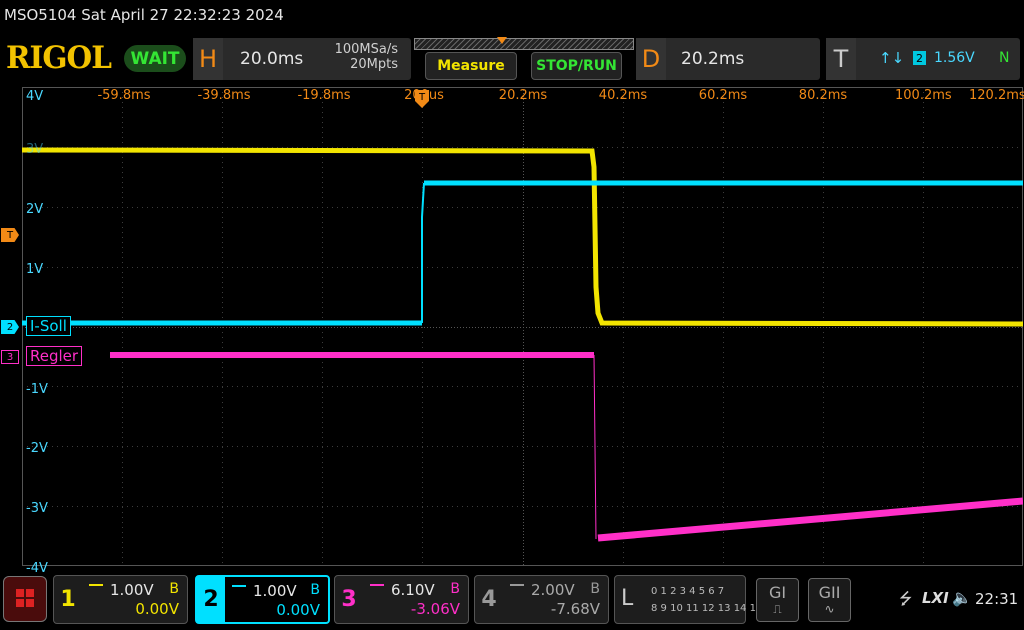 The height and width of the screenshot is (630, 1024). I want to click on decoder-2-button: GII ∿, so click(829, 600).